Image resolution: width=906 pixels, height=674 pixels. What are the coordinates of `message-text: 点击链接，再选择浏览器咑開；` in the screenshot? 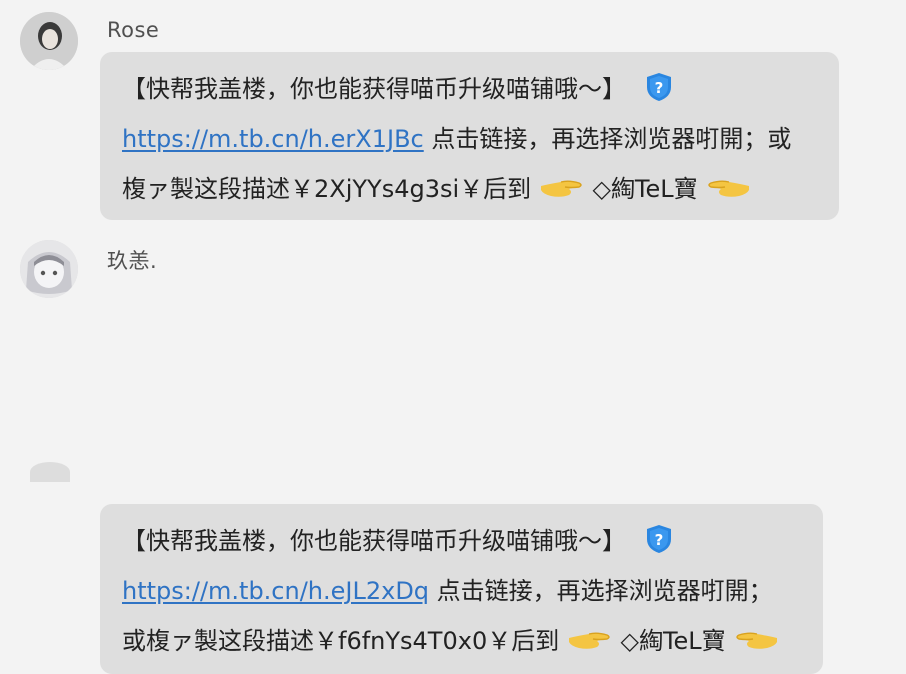 It's located at (601, 591).